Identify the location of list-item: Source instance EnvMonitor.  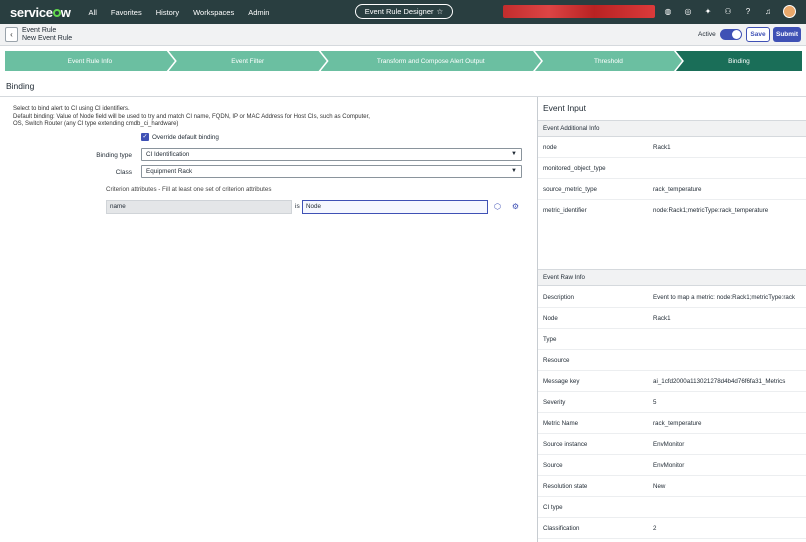
(672, 444).